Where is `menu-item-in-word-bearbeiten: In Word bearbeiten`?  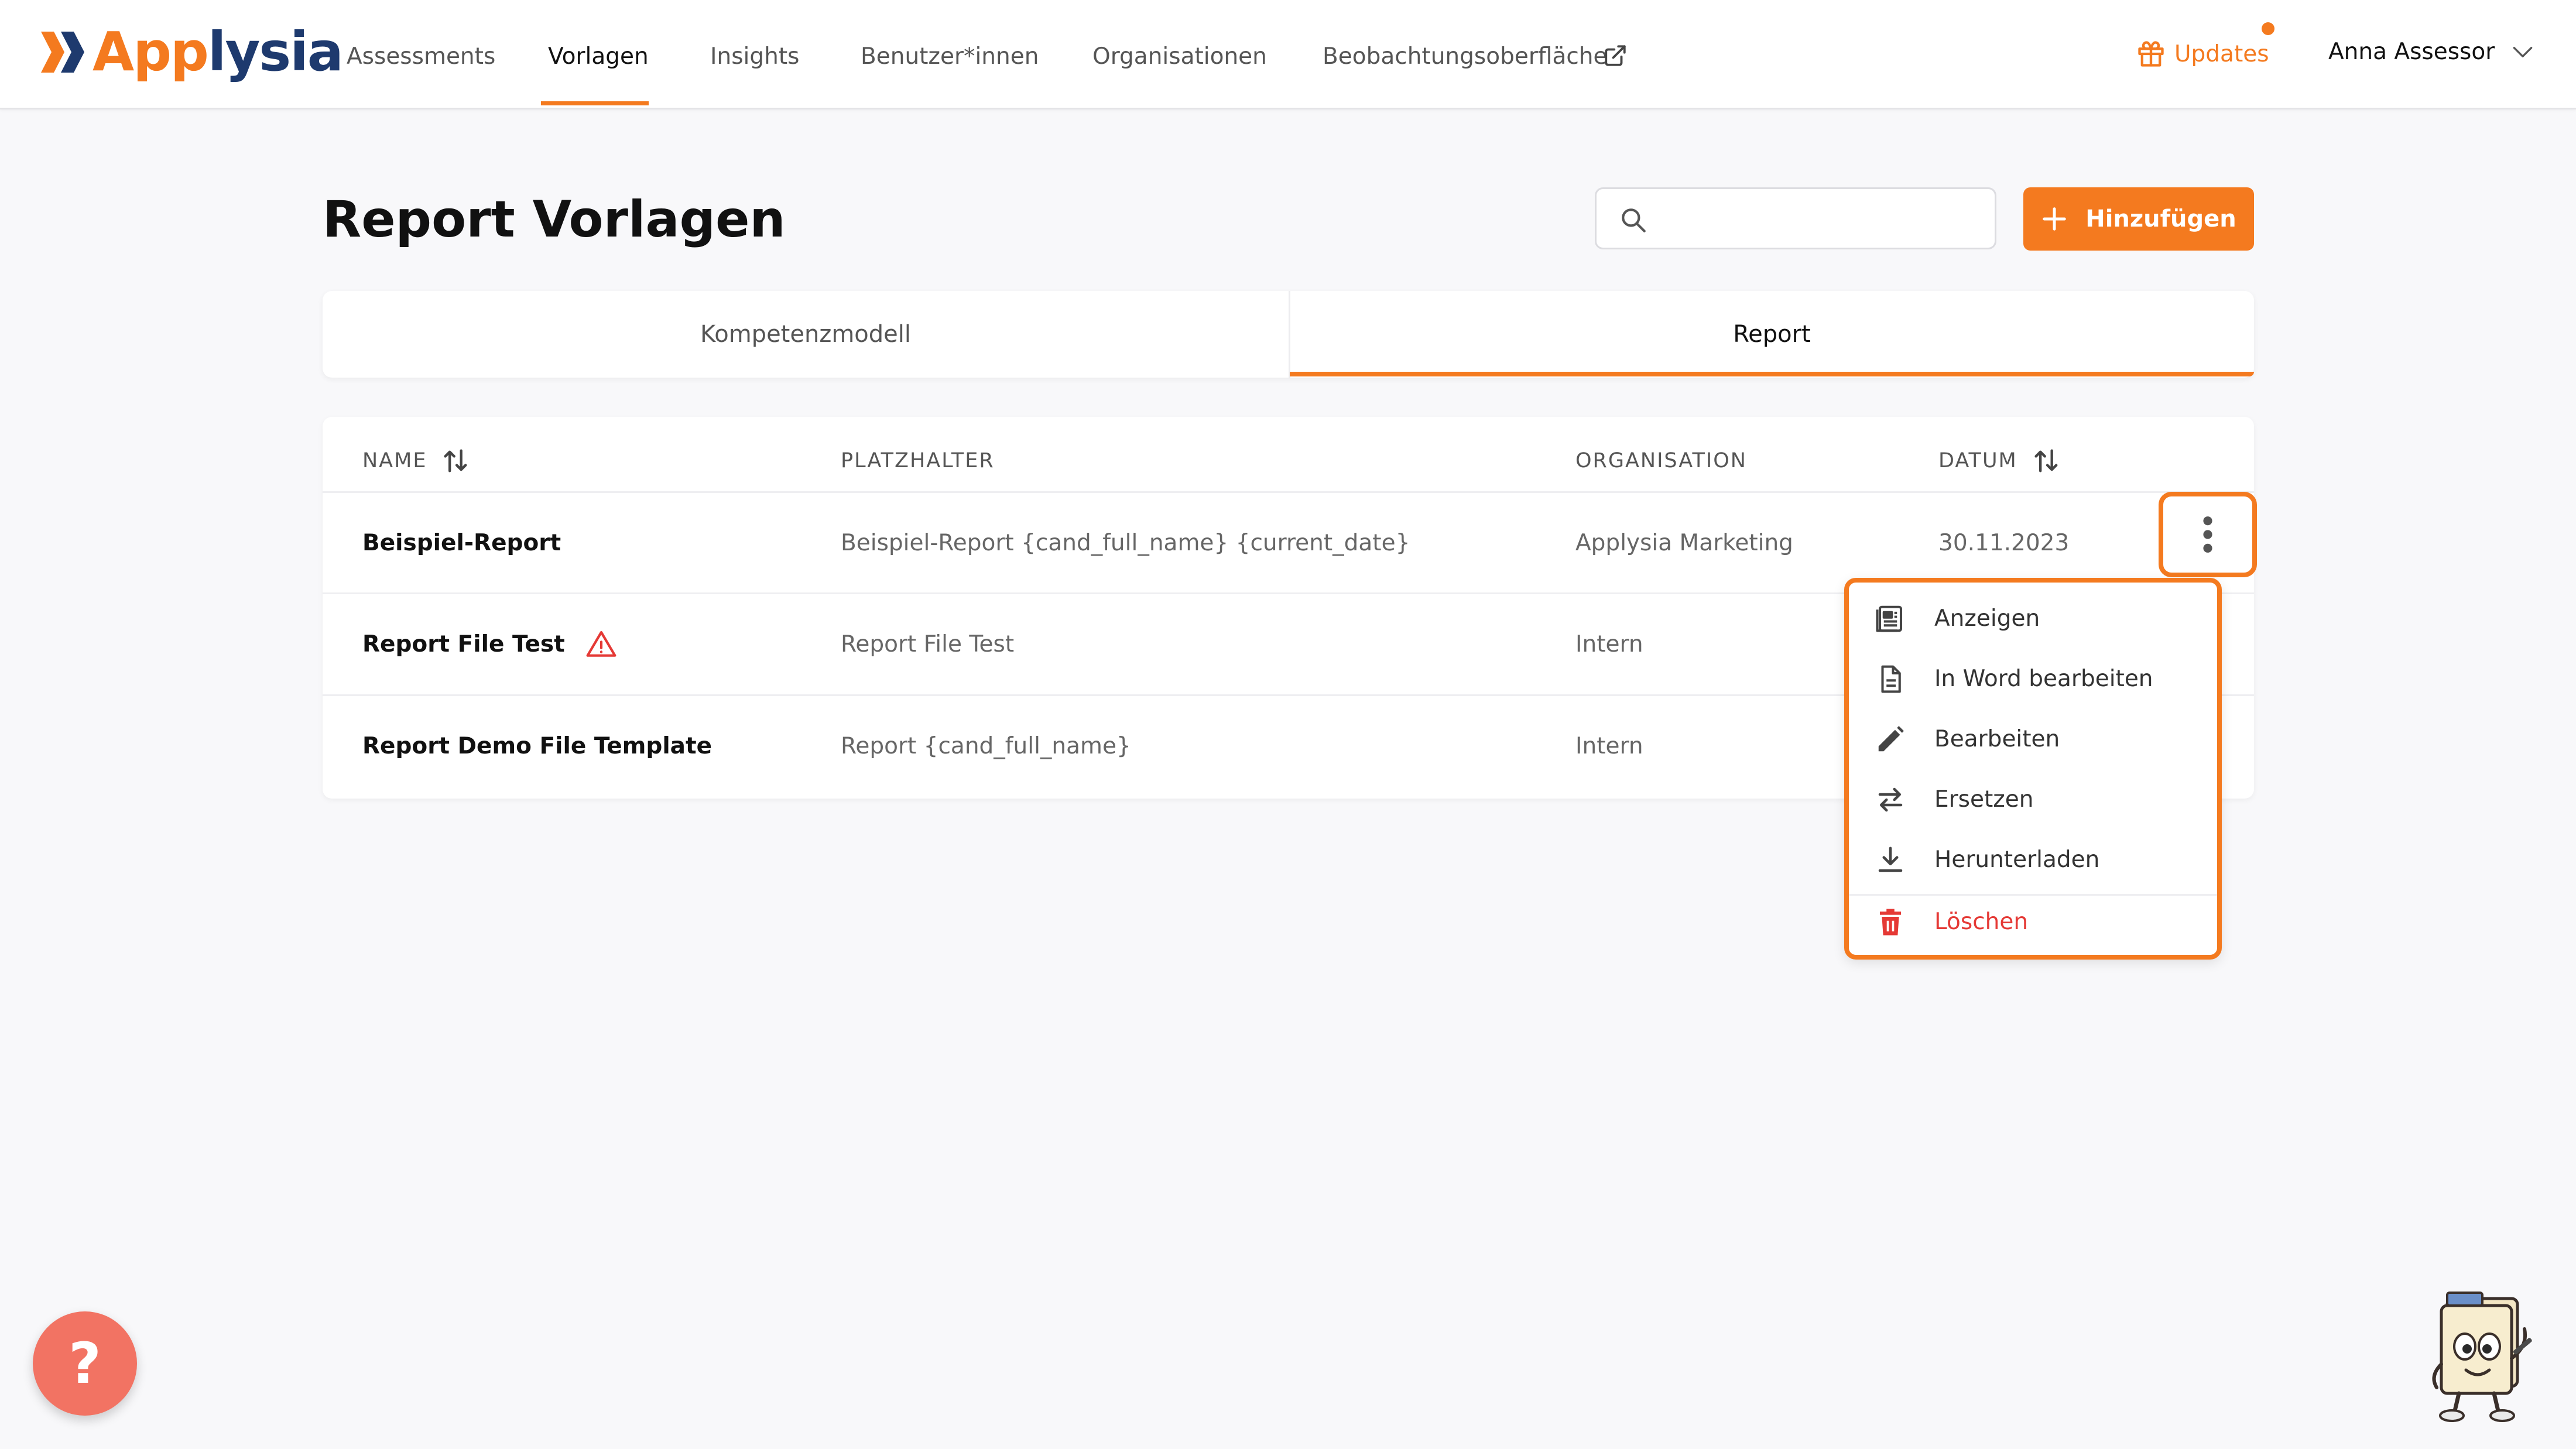
menu-item-in-word-bearbeiten: In Word bearbeiten is located at coordinates (2033, 679).